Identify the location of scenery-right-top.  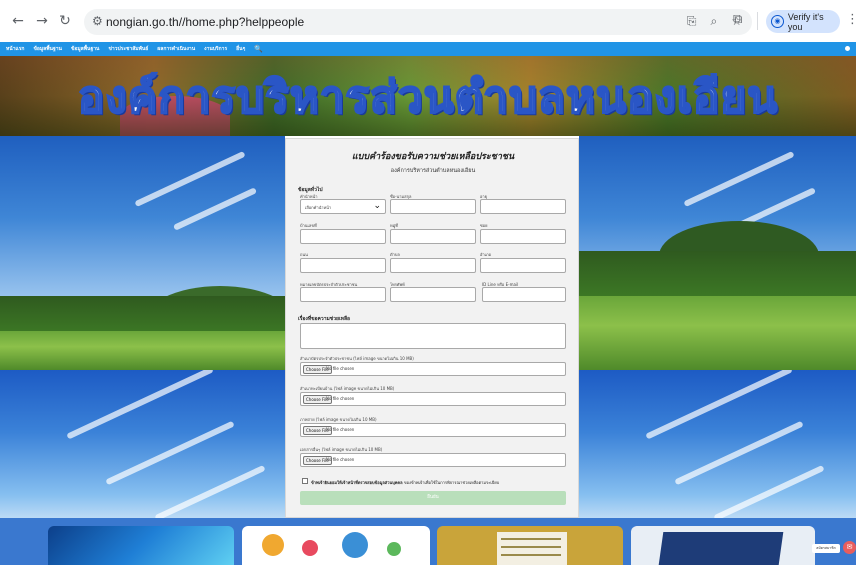
(717, 253).